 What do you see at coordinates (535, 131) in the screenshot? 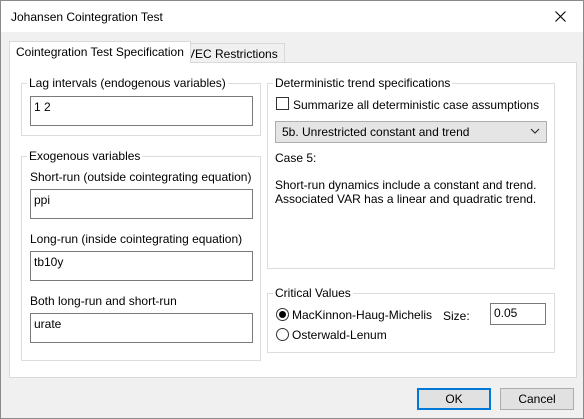
I see `chevron-down-icon` at bounding box center [535, 131].